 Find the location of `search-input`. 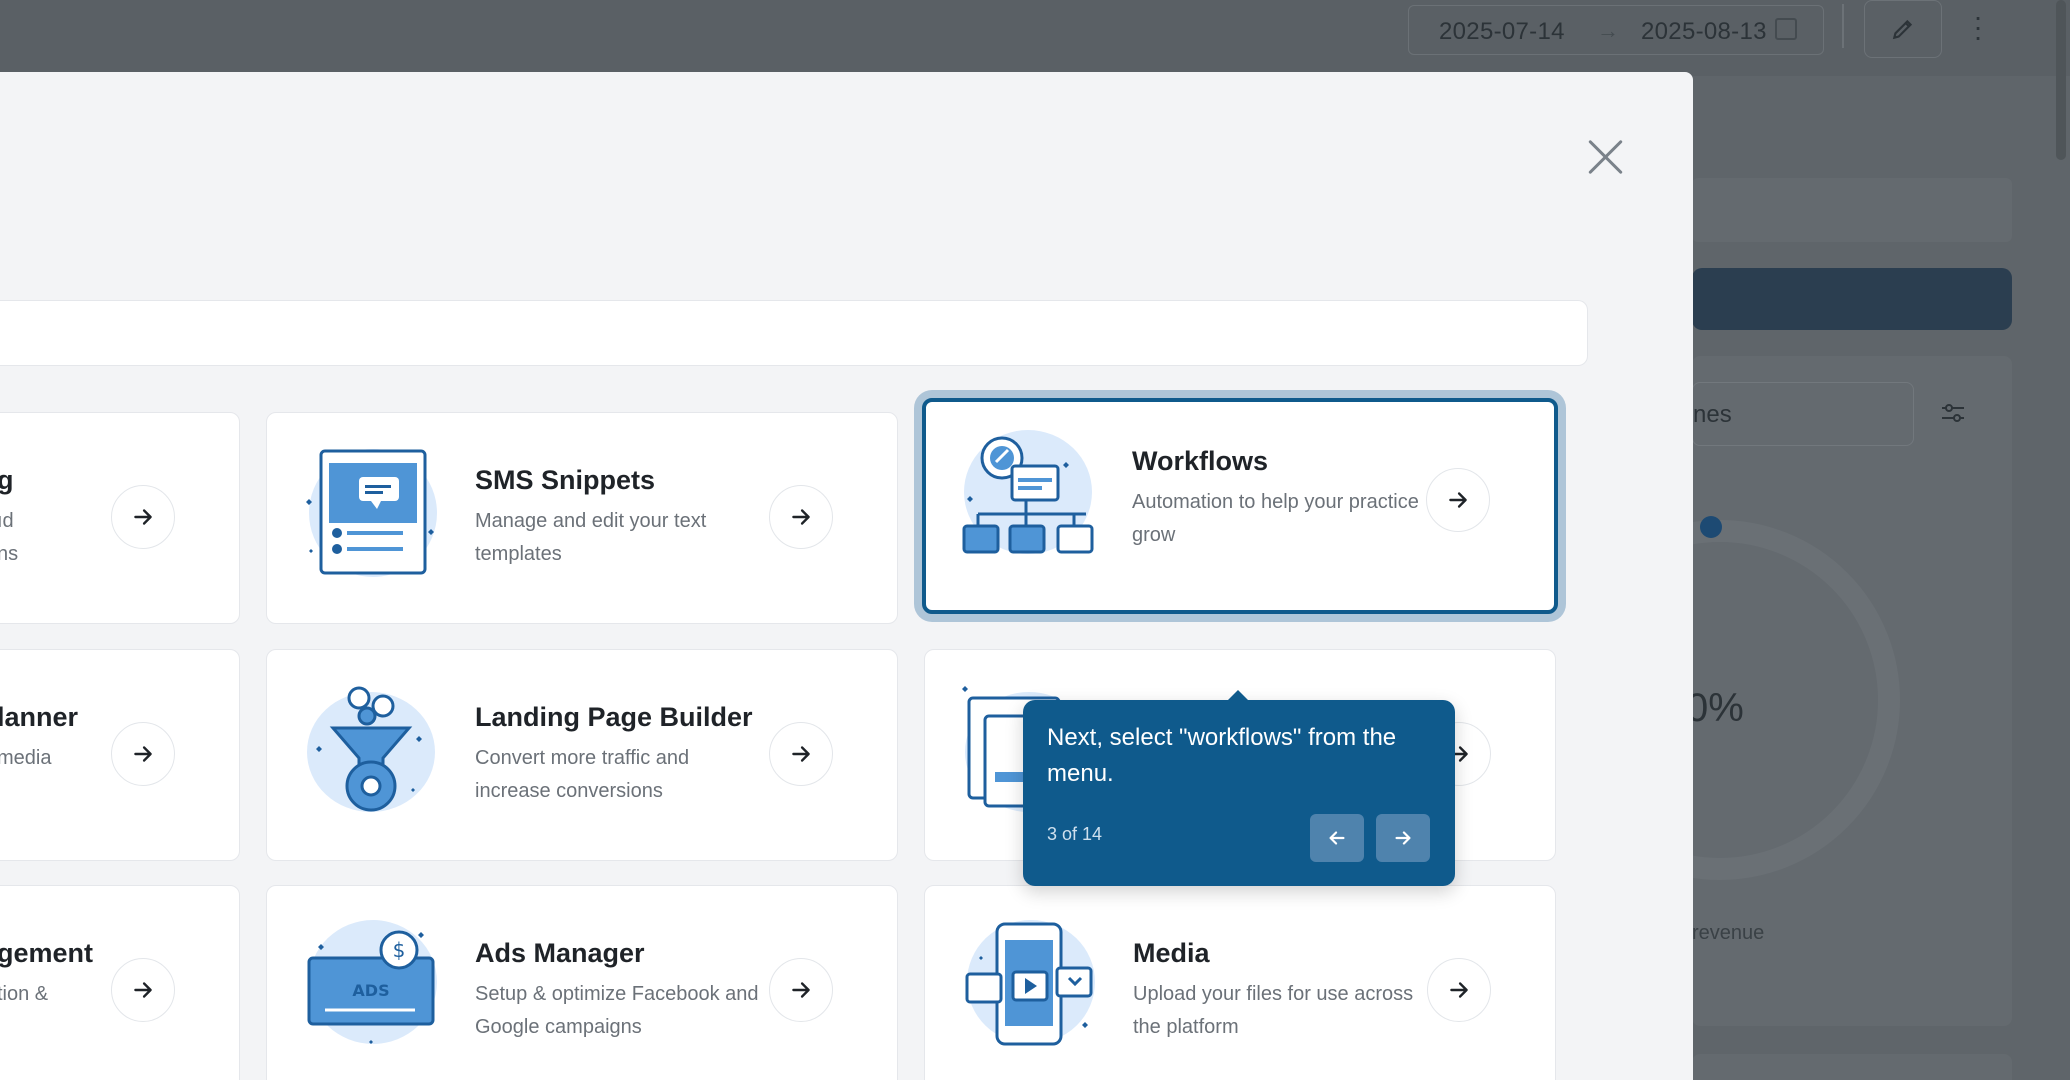

search-input is located at coordinates (794, 333).